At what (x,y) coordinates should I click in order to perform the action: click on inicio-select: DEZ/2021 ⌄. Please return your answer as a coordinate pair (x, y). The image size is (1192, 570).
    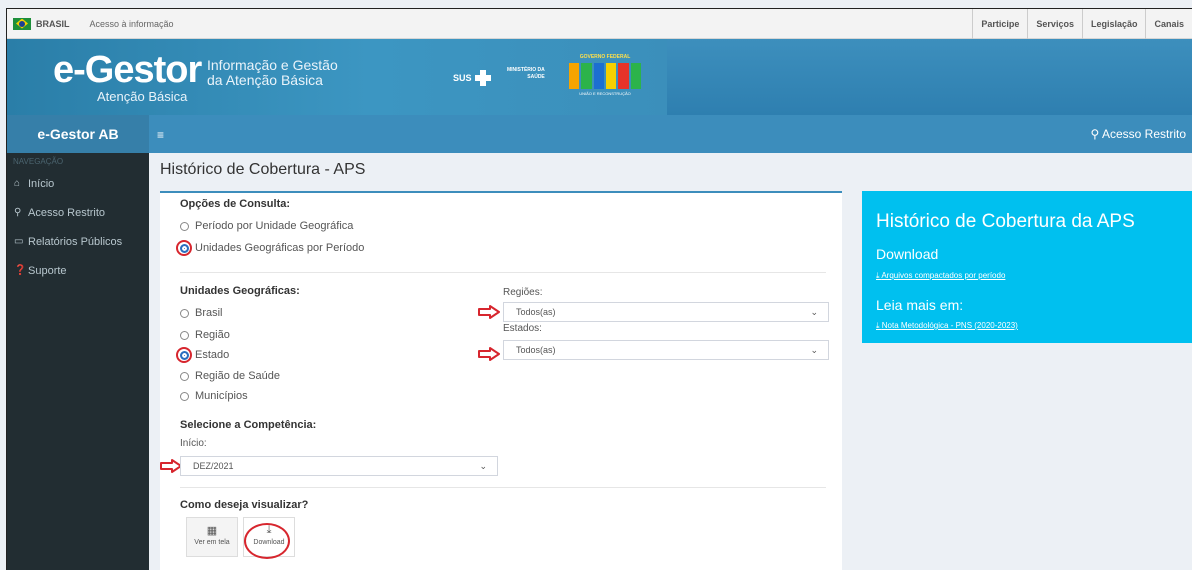
    Looking at the image, I should click on (339, 466).